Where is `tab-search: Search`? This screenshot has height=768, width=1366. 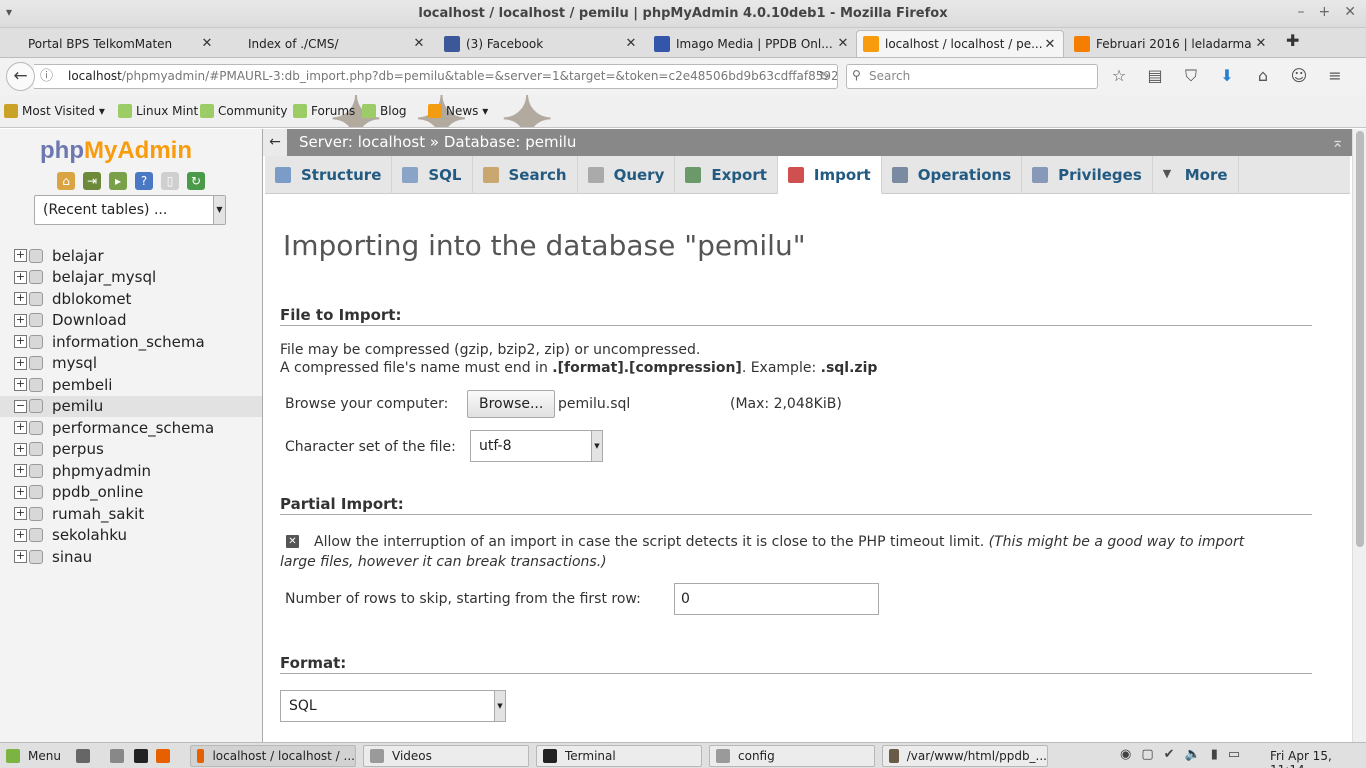
tab-search: Search is located at coordinates (525, 175).